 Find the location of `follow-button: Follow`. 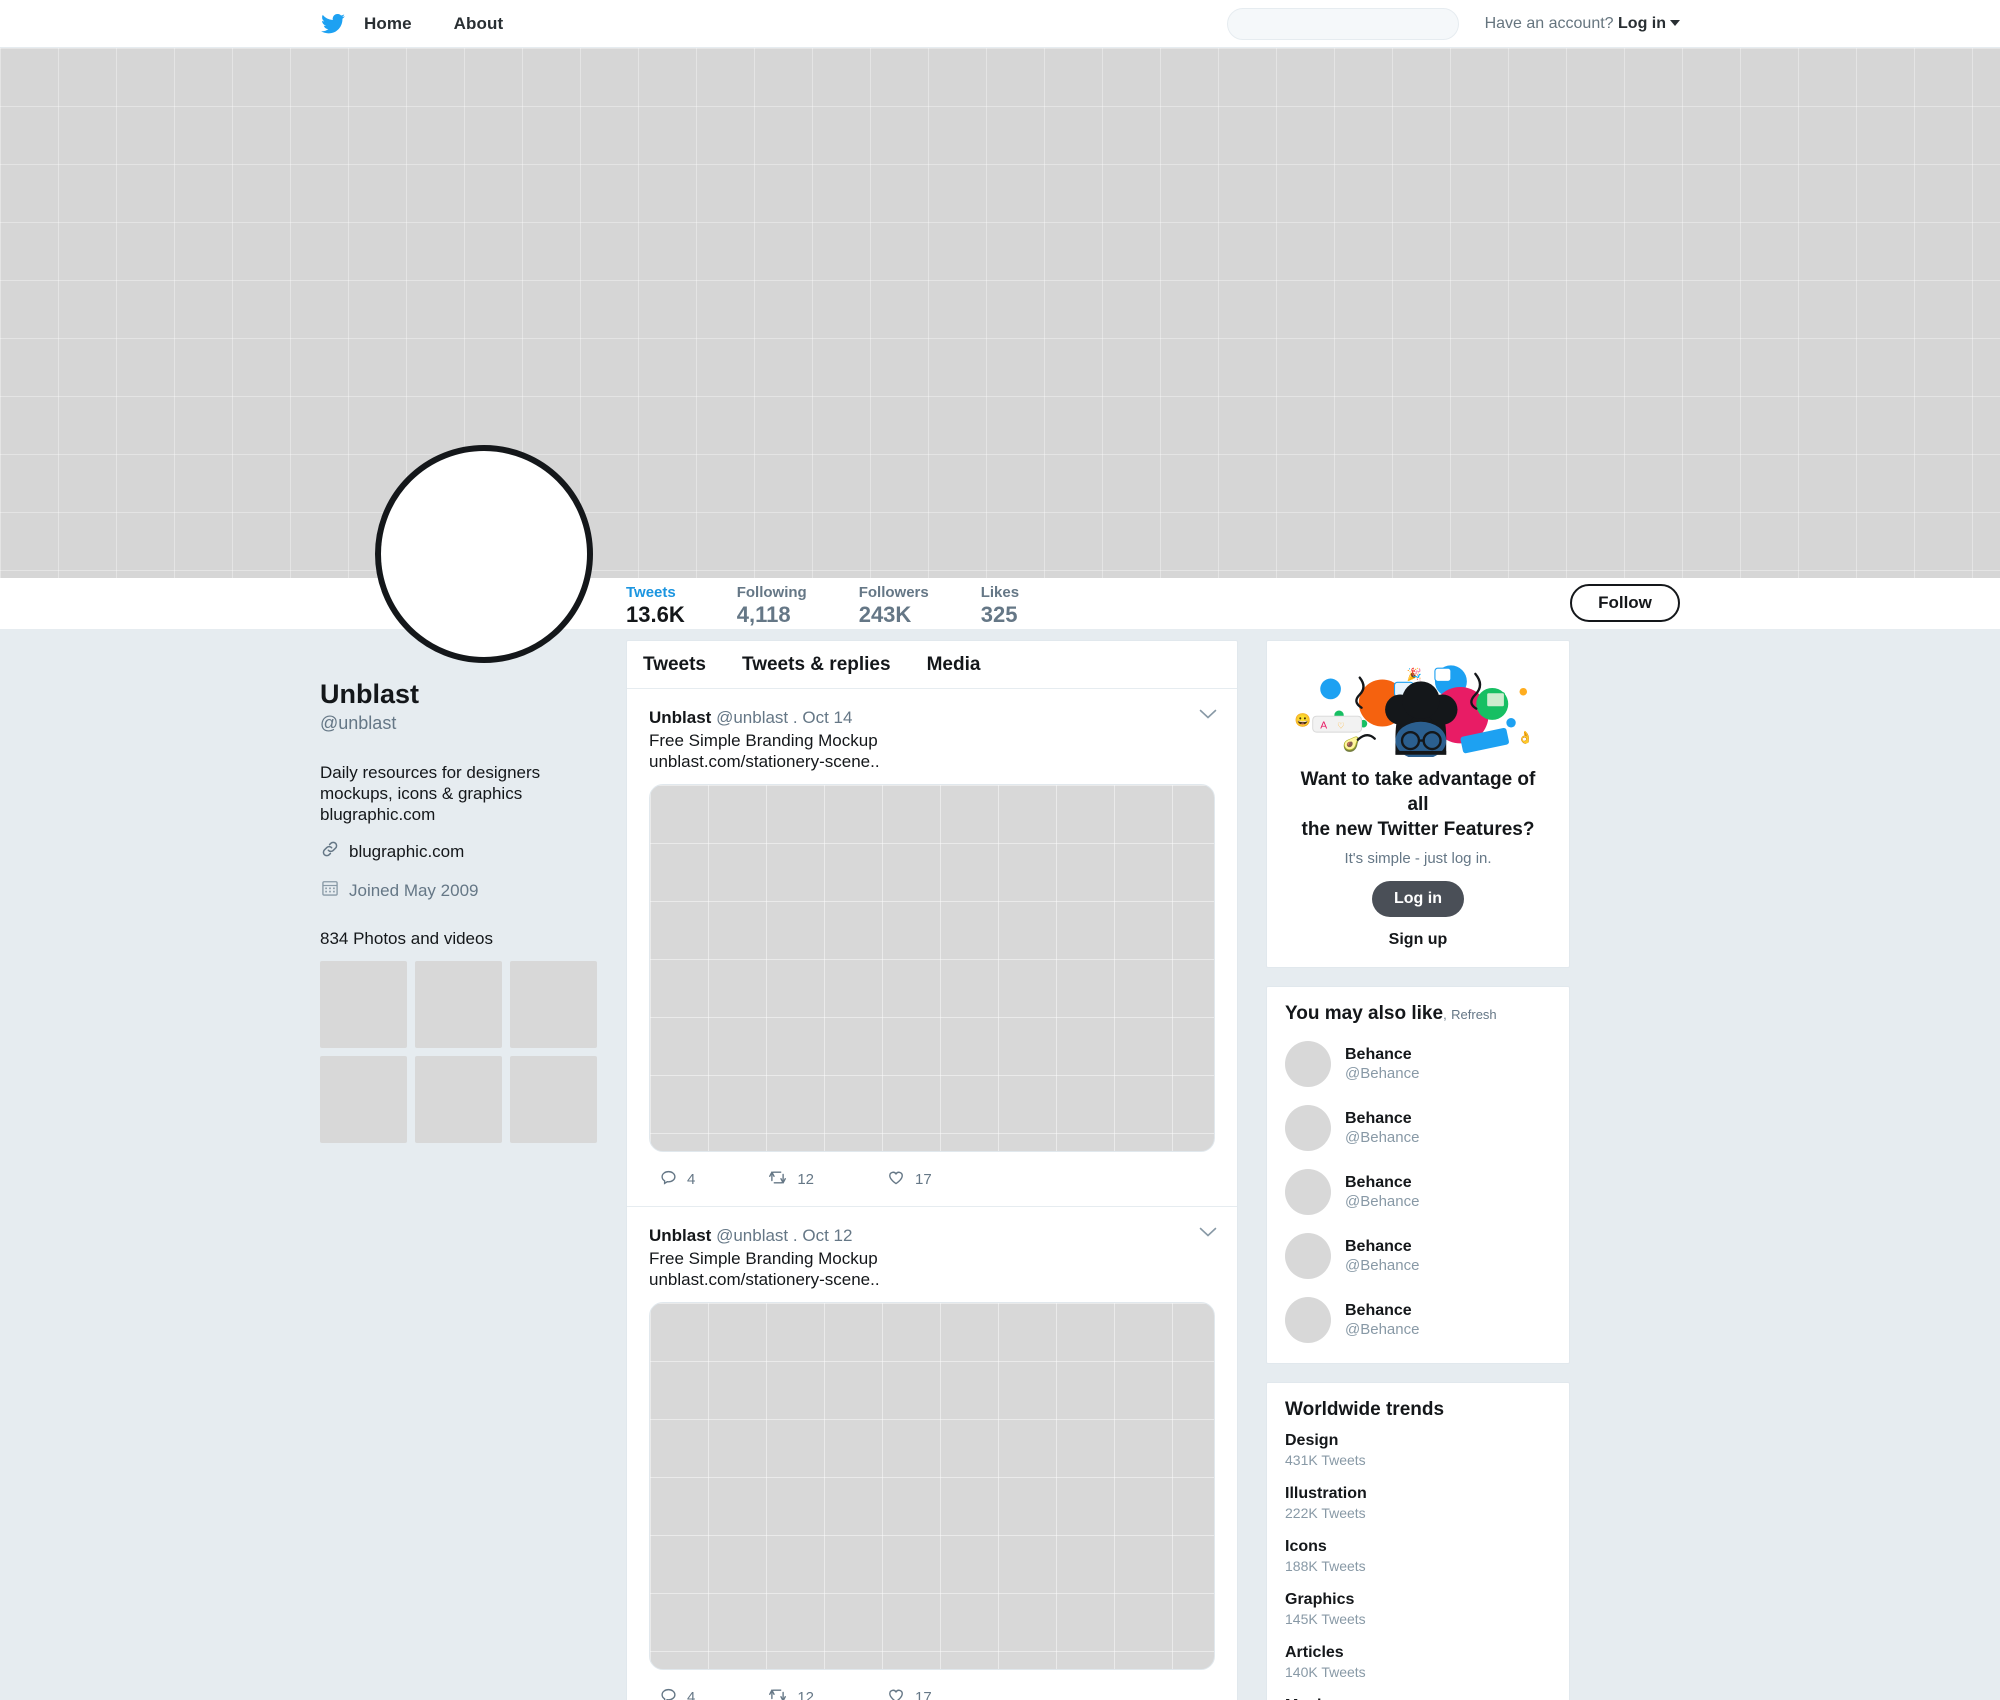

follow-button: Follow is located at coordinates (1625, 603).